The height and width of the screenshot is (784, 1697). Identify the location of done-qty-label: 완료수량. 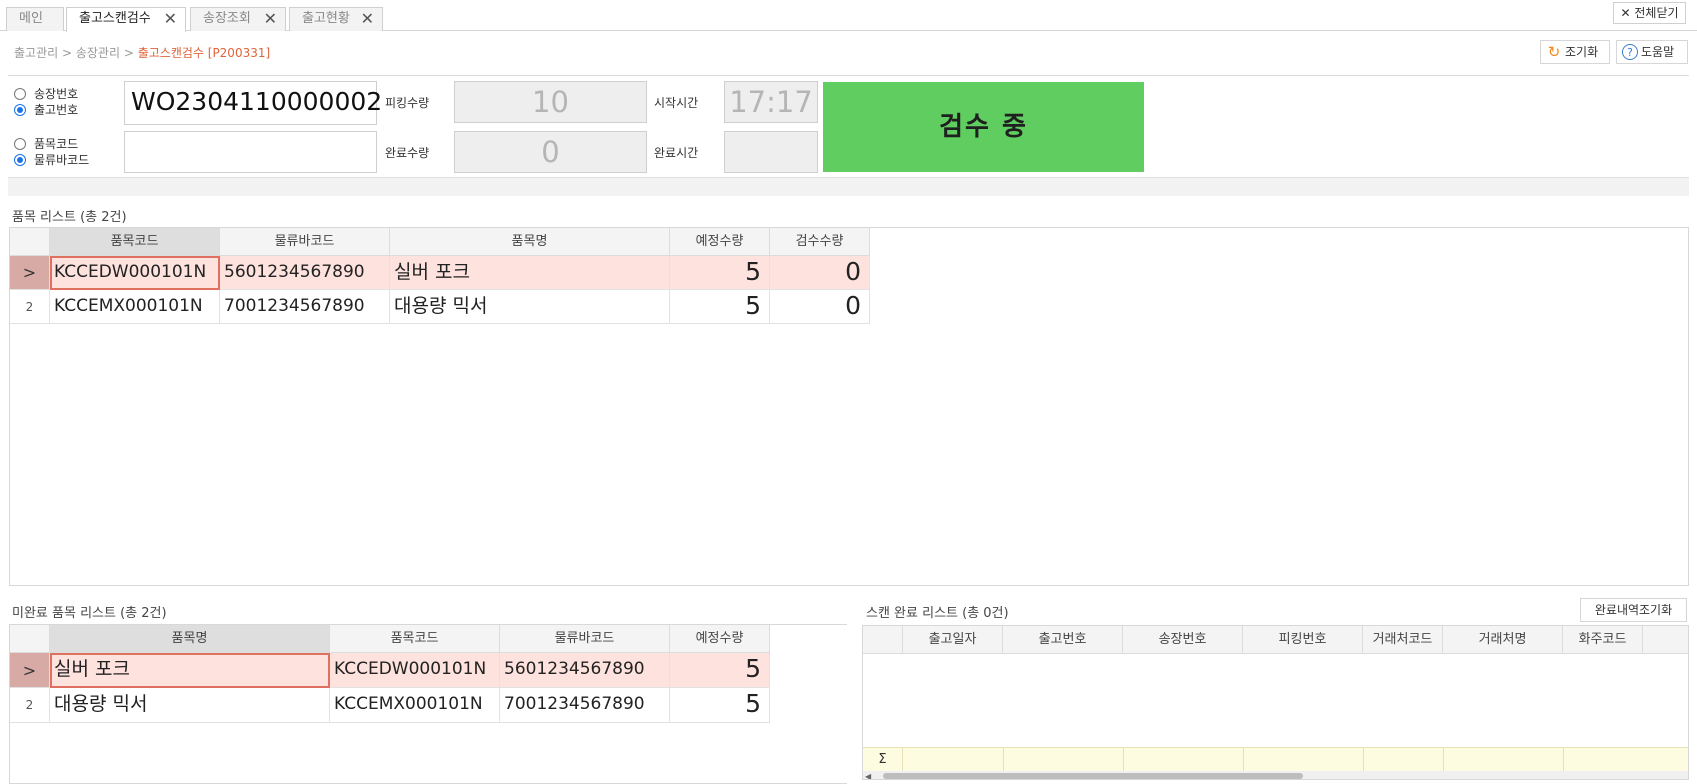
(407, 153).